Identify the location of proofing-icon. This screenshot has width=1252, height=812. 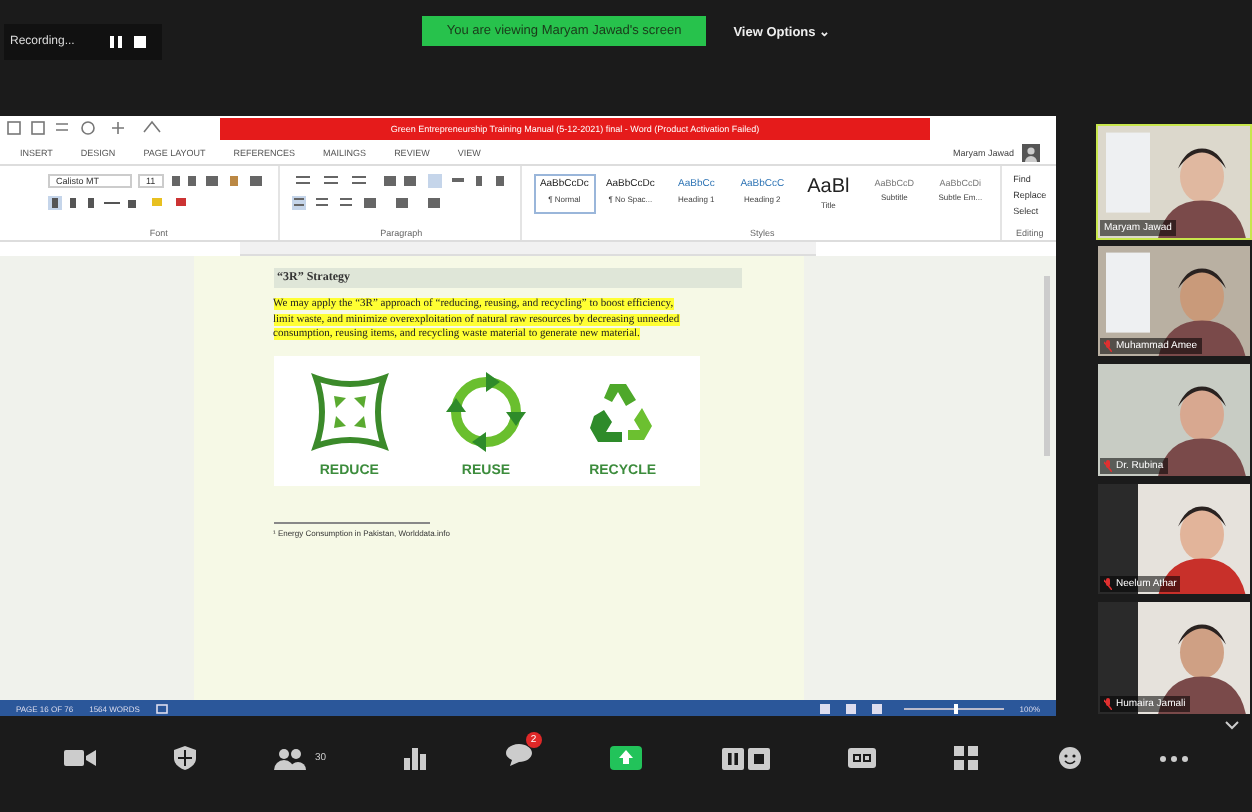
(161, 708).